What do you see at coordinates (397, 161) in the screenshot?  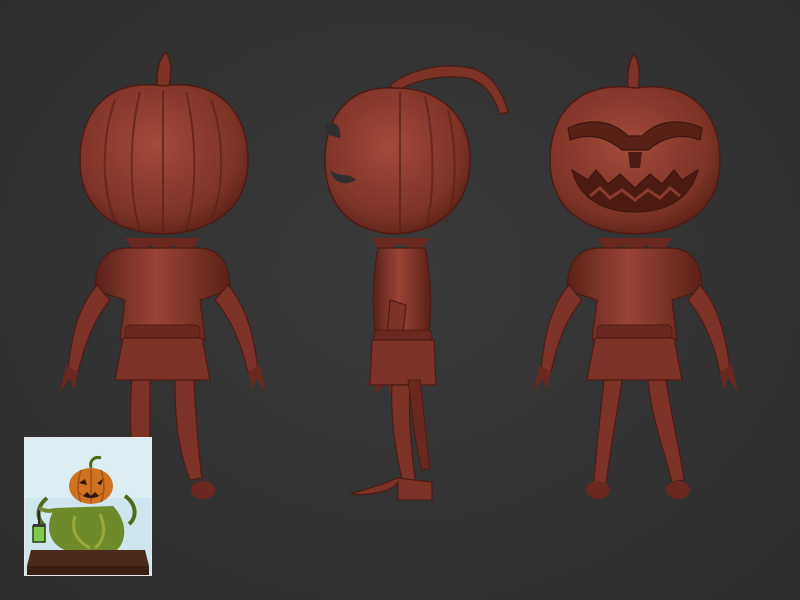 I see `pumpkin-head` at bounding box center [397, 161].